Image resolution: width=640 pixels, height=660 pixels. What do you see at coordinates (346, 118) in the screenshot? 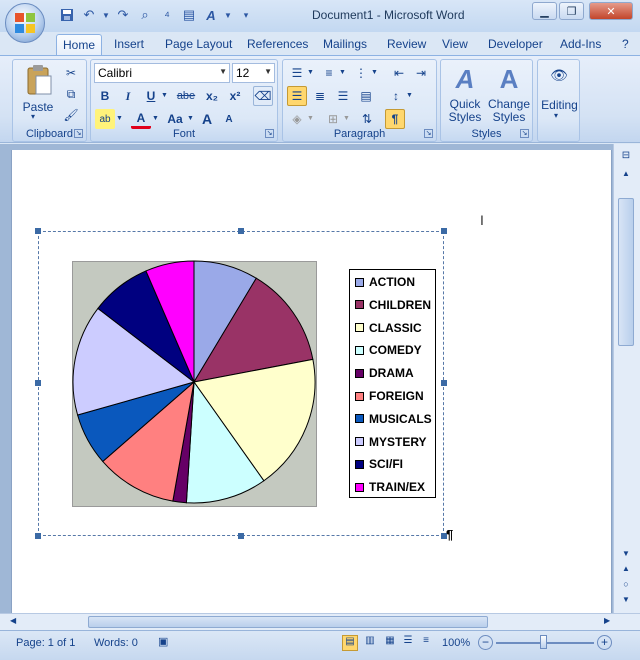
I see `borders-dropdown-icon: ▼` at bounding box center [346, 118].